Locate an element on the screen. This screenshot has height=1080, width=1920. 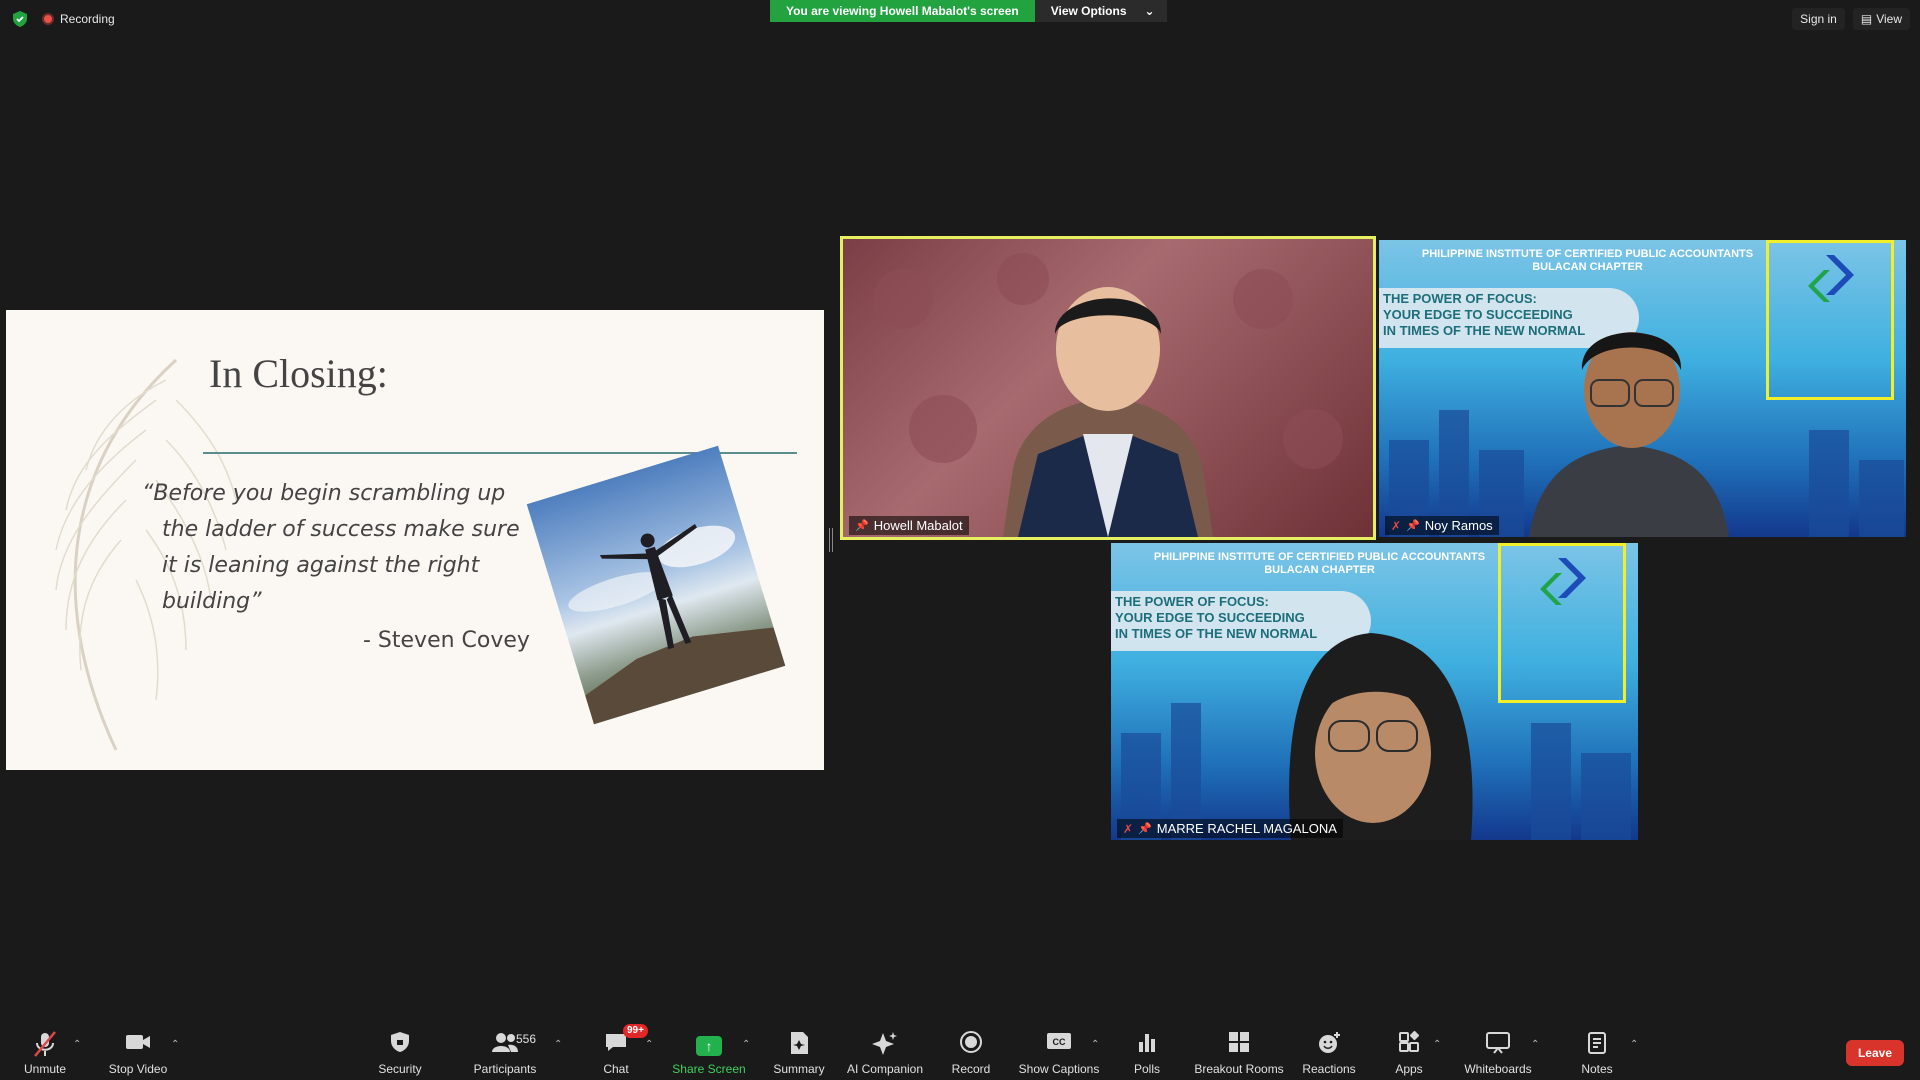
audio-options-caret-icon: ⌃ is located at coordinates (77, 1044).